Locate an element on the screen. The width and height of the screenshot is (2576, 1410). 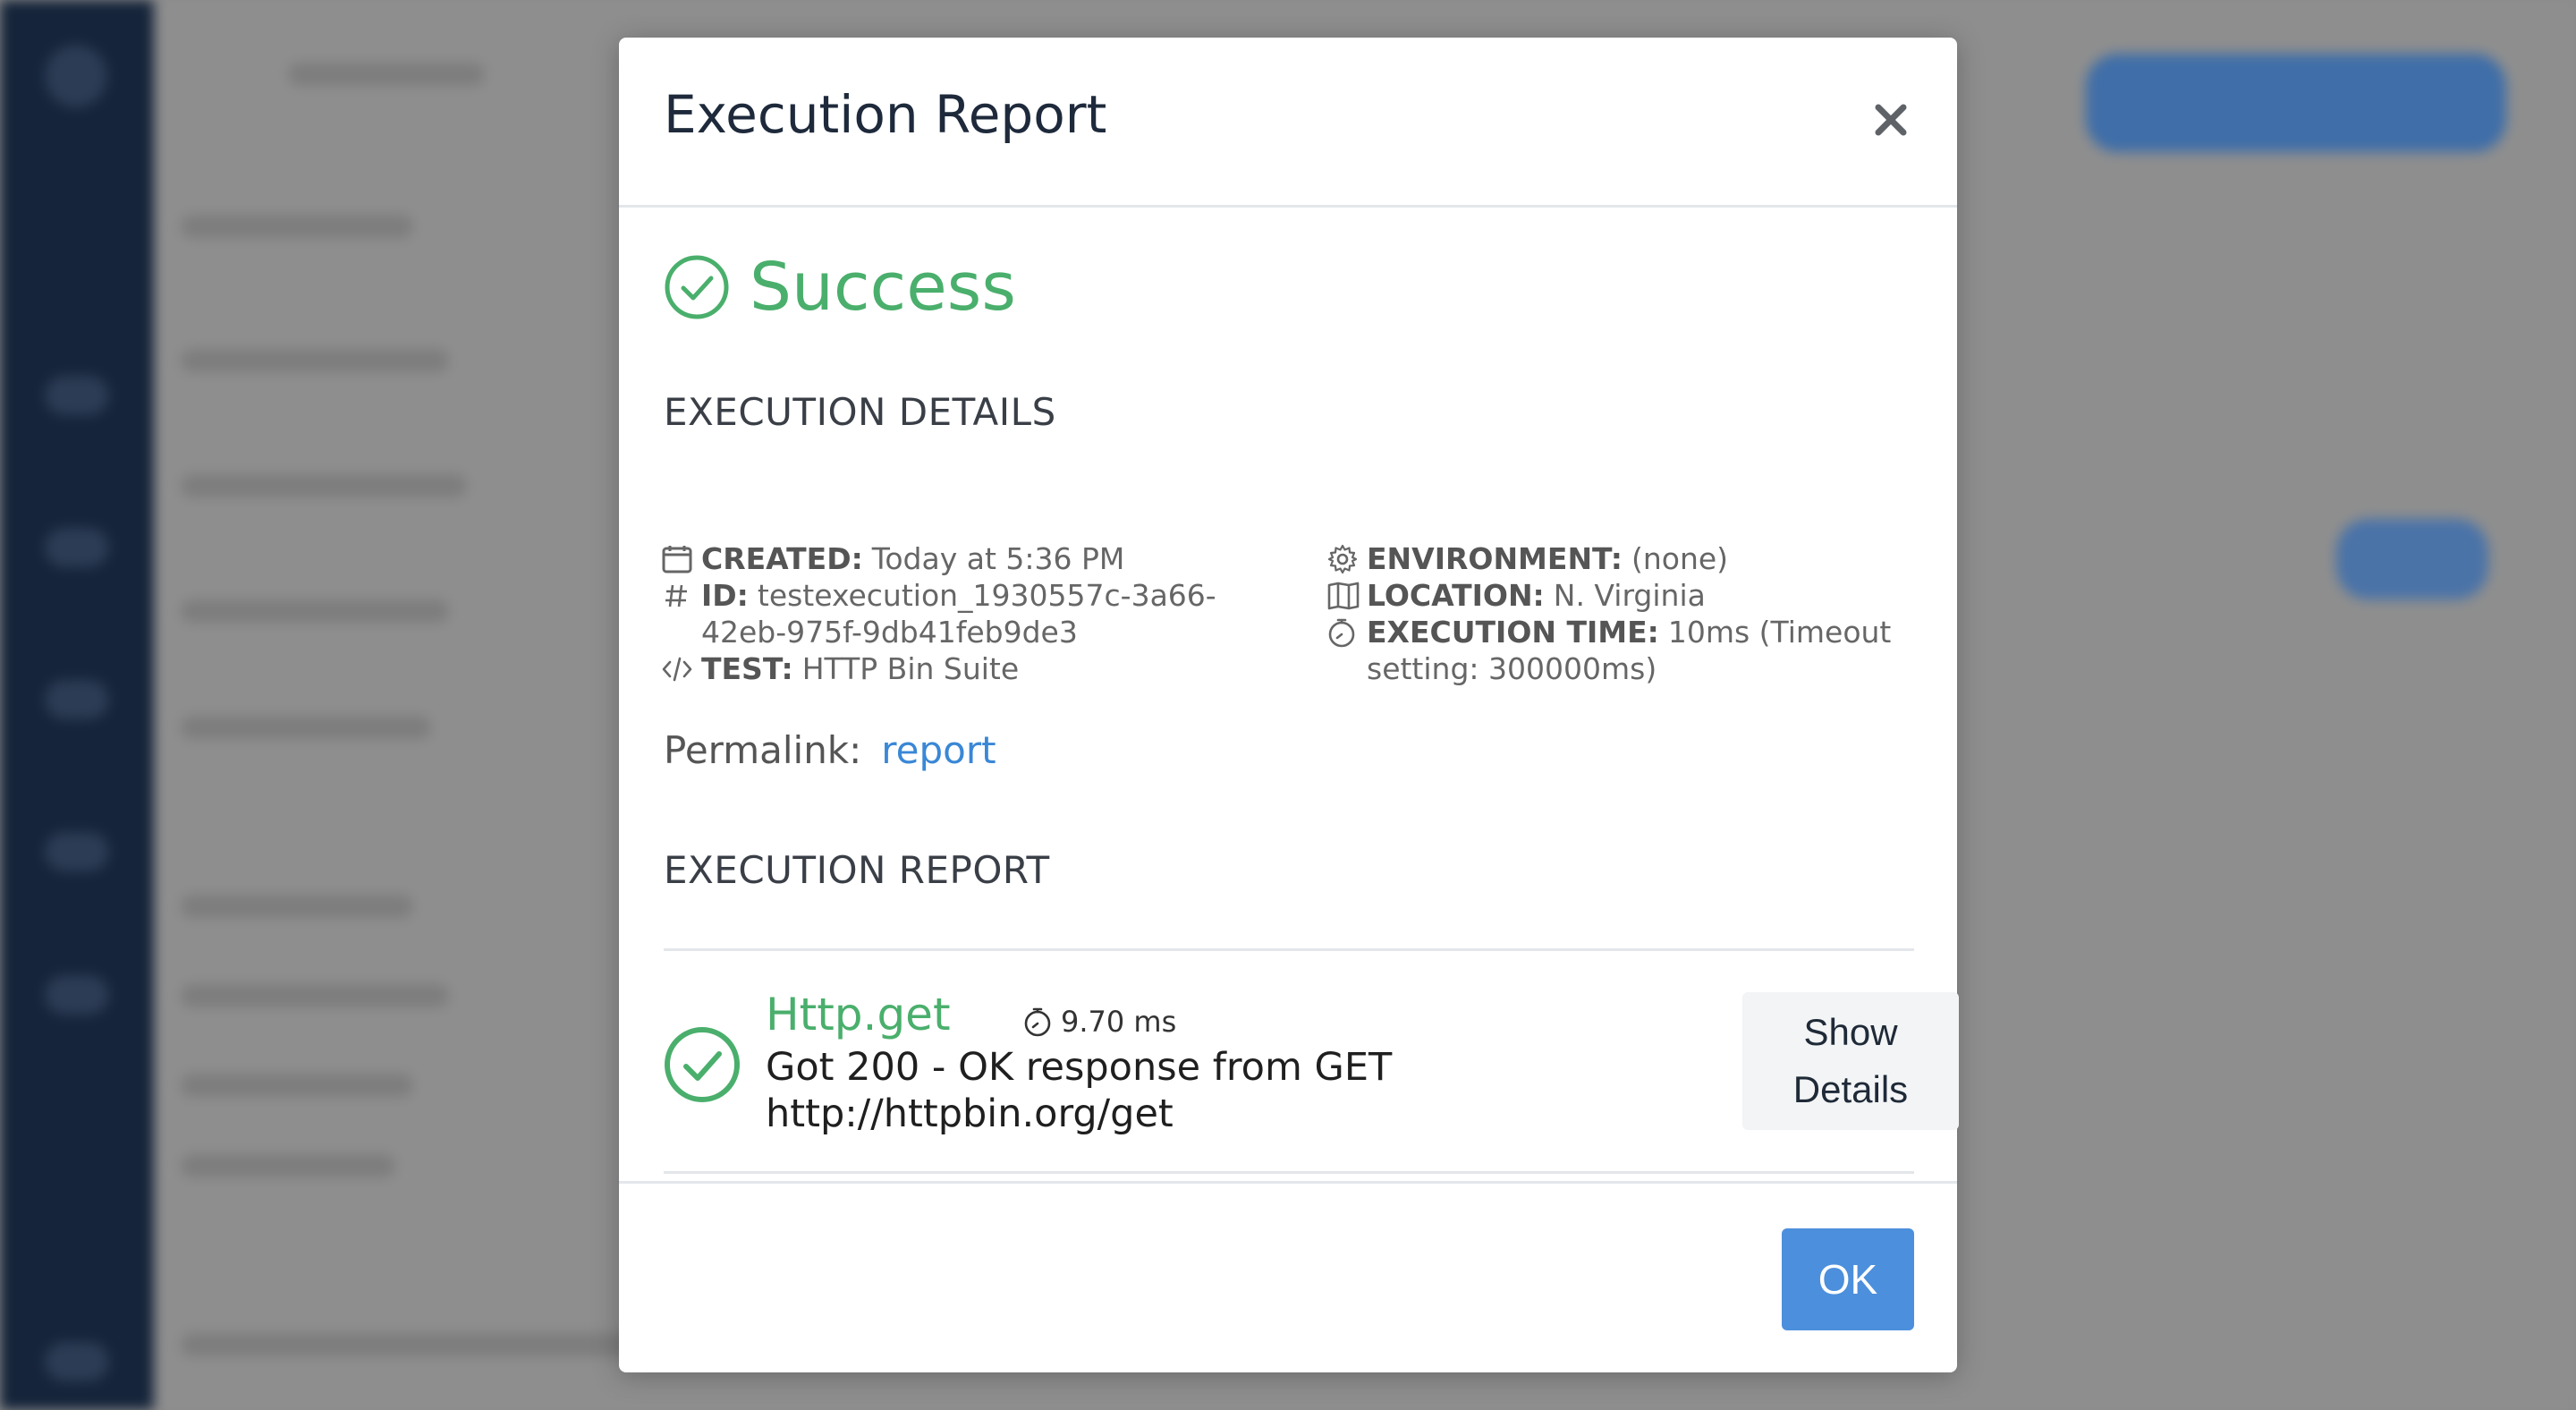
detail-key: CREATED: is located at coordinates (782, 559).